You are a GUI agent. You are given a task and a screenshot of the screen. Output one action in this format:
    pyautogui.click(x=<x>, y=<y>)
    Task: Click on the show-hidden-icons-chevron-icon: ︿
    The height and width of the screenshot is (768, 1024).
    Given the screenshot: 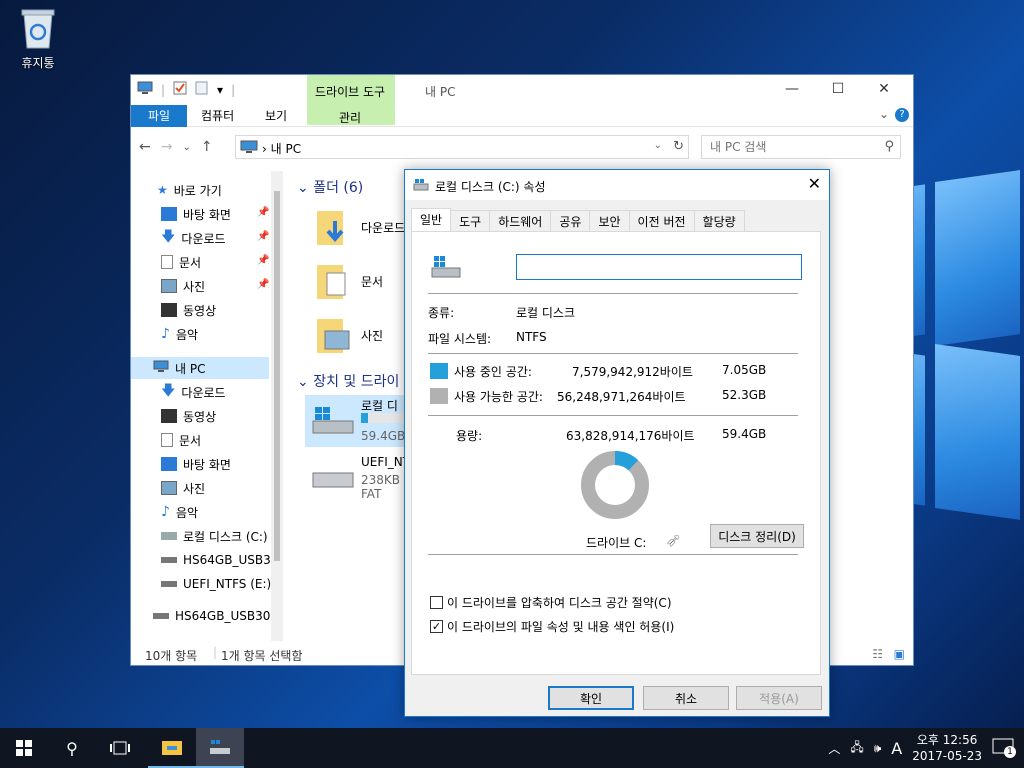 What is the action you would take?
    pyautogui.click(x=834, y=748)
    